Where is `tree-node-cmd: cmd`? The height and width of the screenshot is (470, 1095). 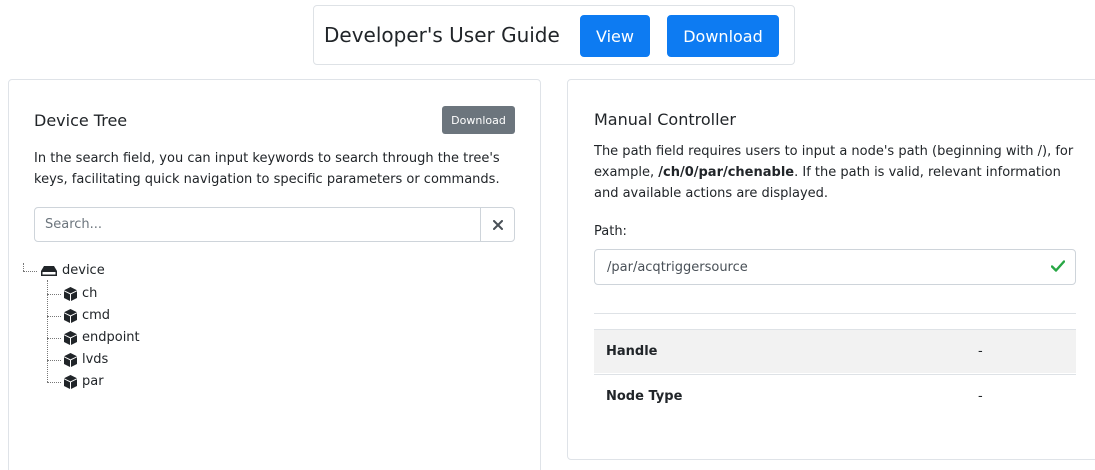
tree-node-cmd: cmd is located at coordinates (87, 315).